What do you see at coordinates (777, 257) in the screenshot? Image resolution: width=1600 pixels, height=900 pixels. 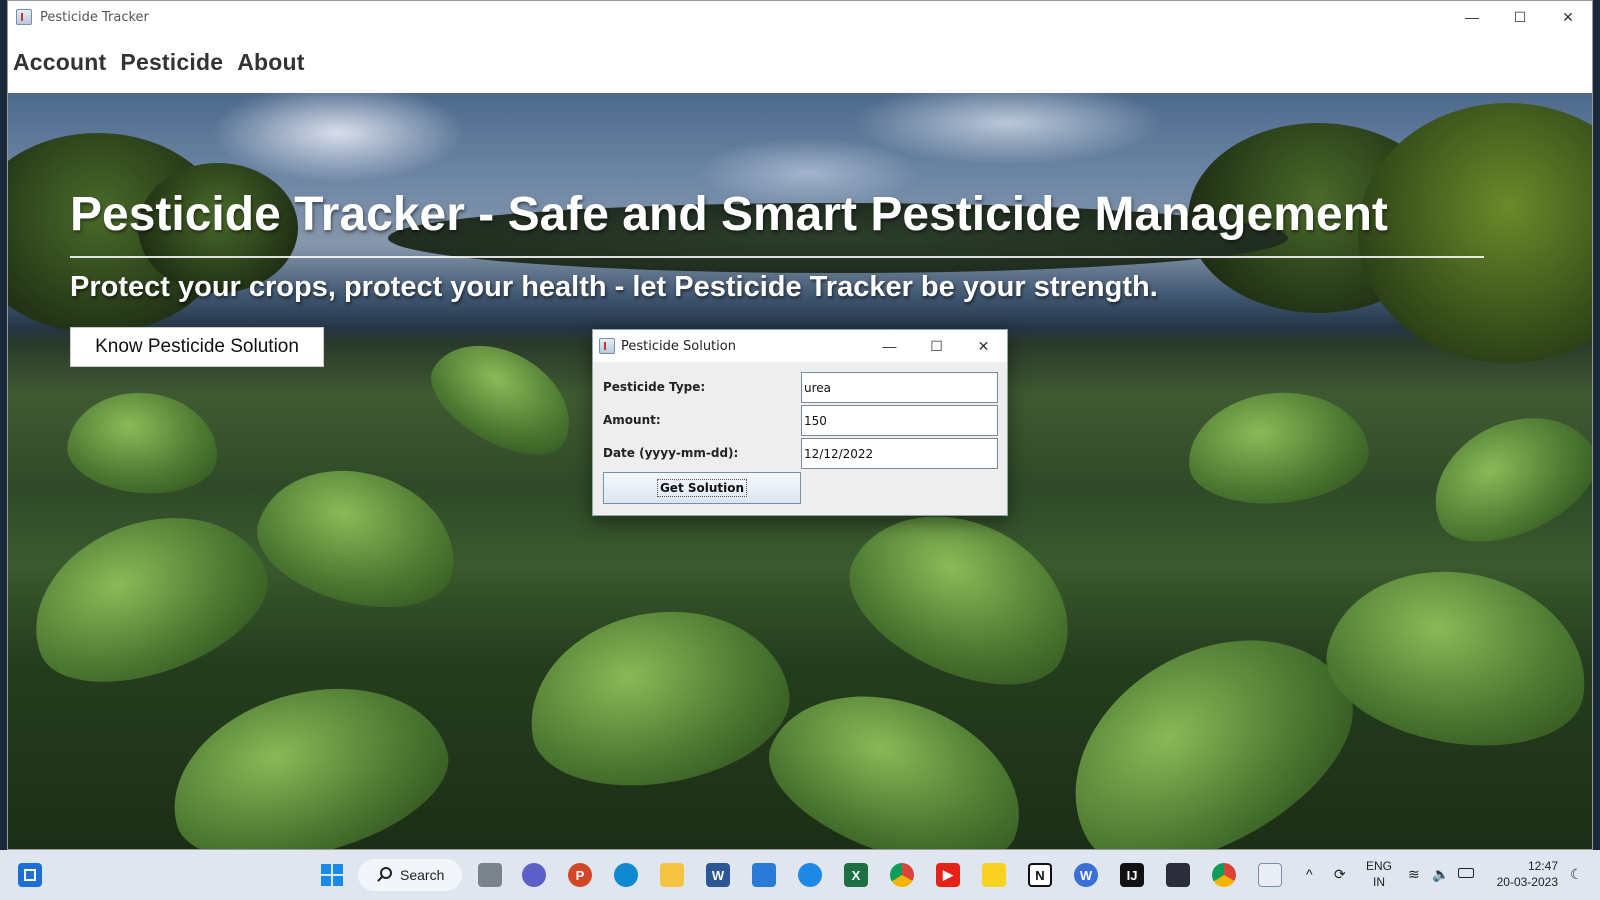 I see `headline-divider` at bounding box center [777, 257].